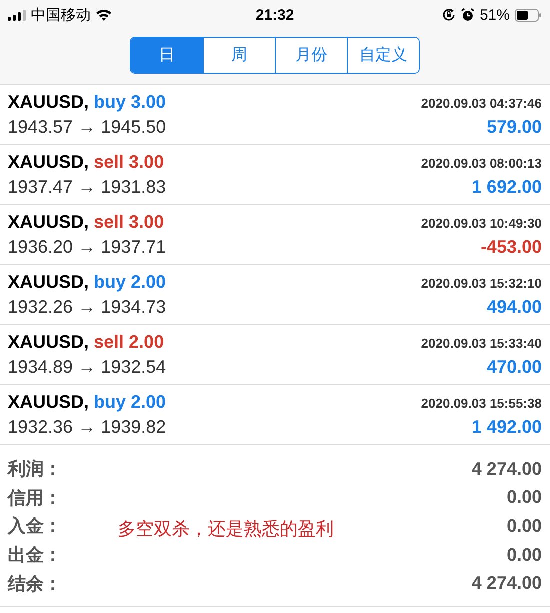 The height and width of the screenshot is (613, 550). Describe the element at coordinates (35, 526) in the screenshot. I see `summary-label: 入金：` at that location.